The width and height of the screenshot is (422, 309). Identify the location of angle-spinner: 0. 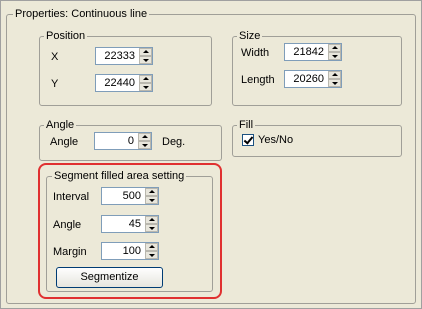
(123, 141).